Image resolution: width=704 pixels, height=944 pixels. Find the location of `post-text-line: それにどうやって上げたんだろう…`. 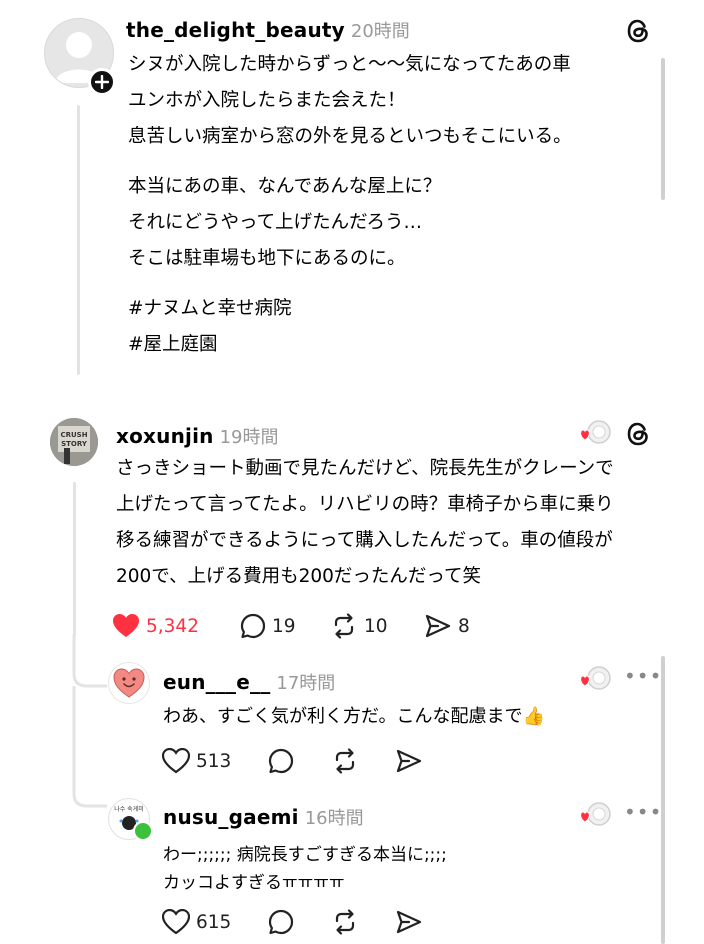

post-text-line: それにどうやって上げたんだろう… is located at coordinates (275, 222).